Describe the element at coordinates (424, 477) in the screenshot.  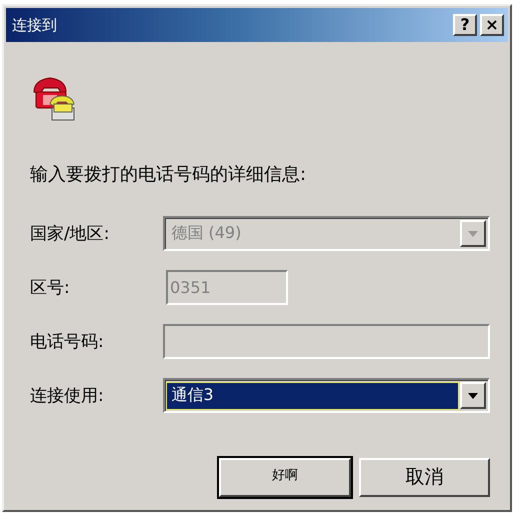
I see `cancel-button: 取消` at that location.